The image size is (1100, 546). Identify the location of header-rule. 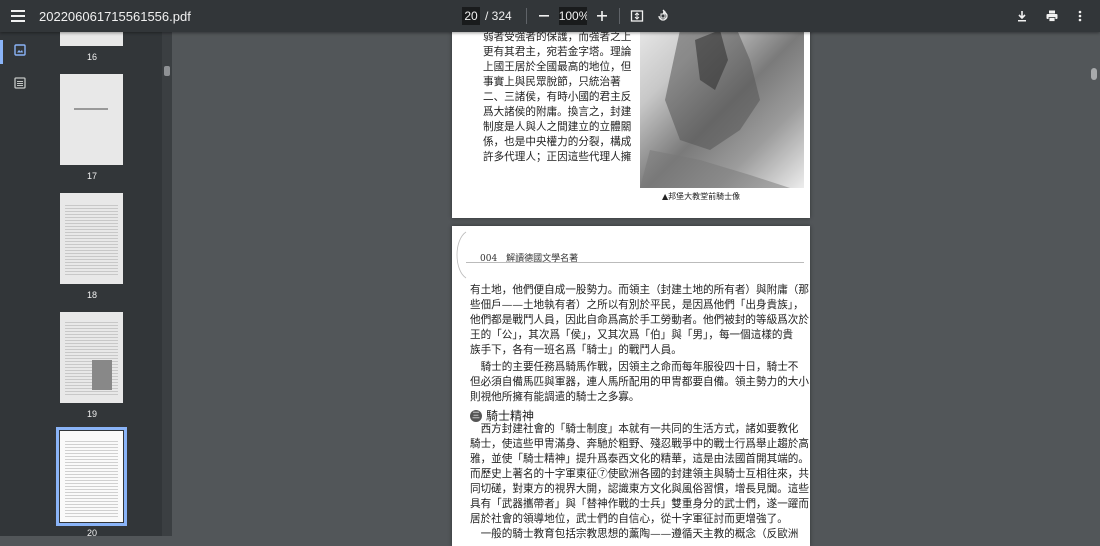
(635, 262).